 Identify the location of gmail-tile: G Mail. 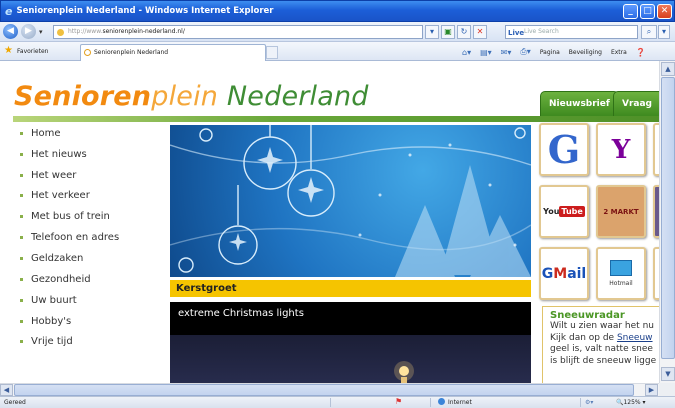
(564, 273).